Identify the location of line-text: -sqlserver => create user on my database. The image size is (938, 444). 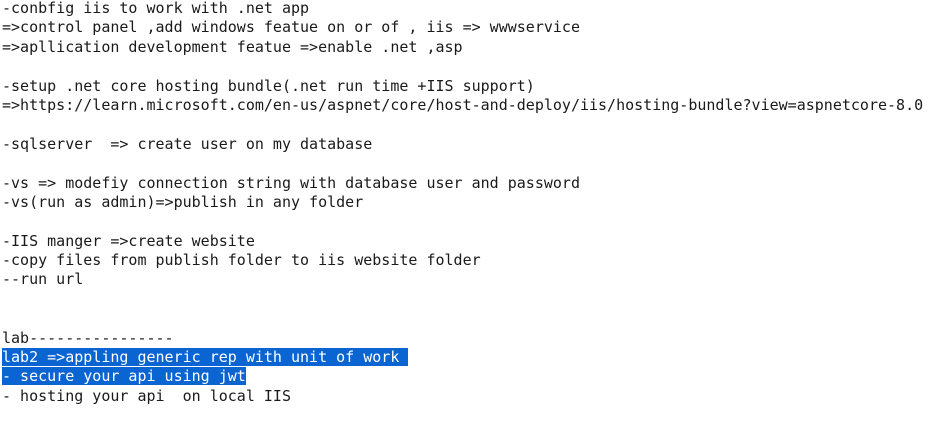
(187, 143).